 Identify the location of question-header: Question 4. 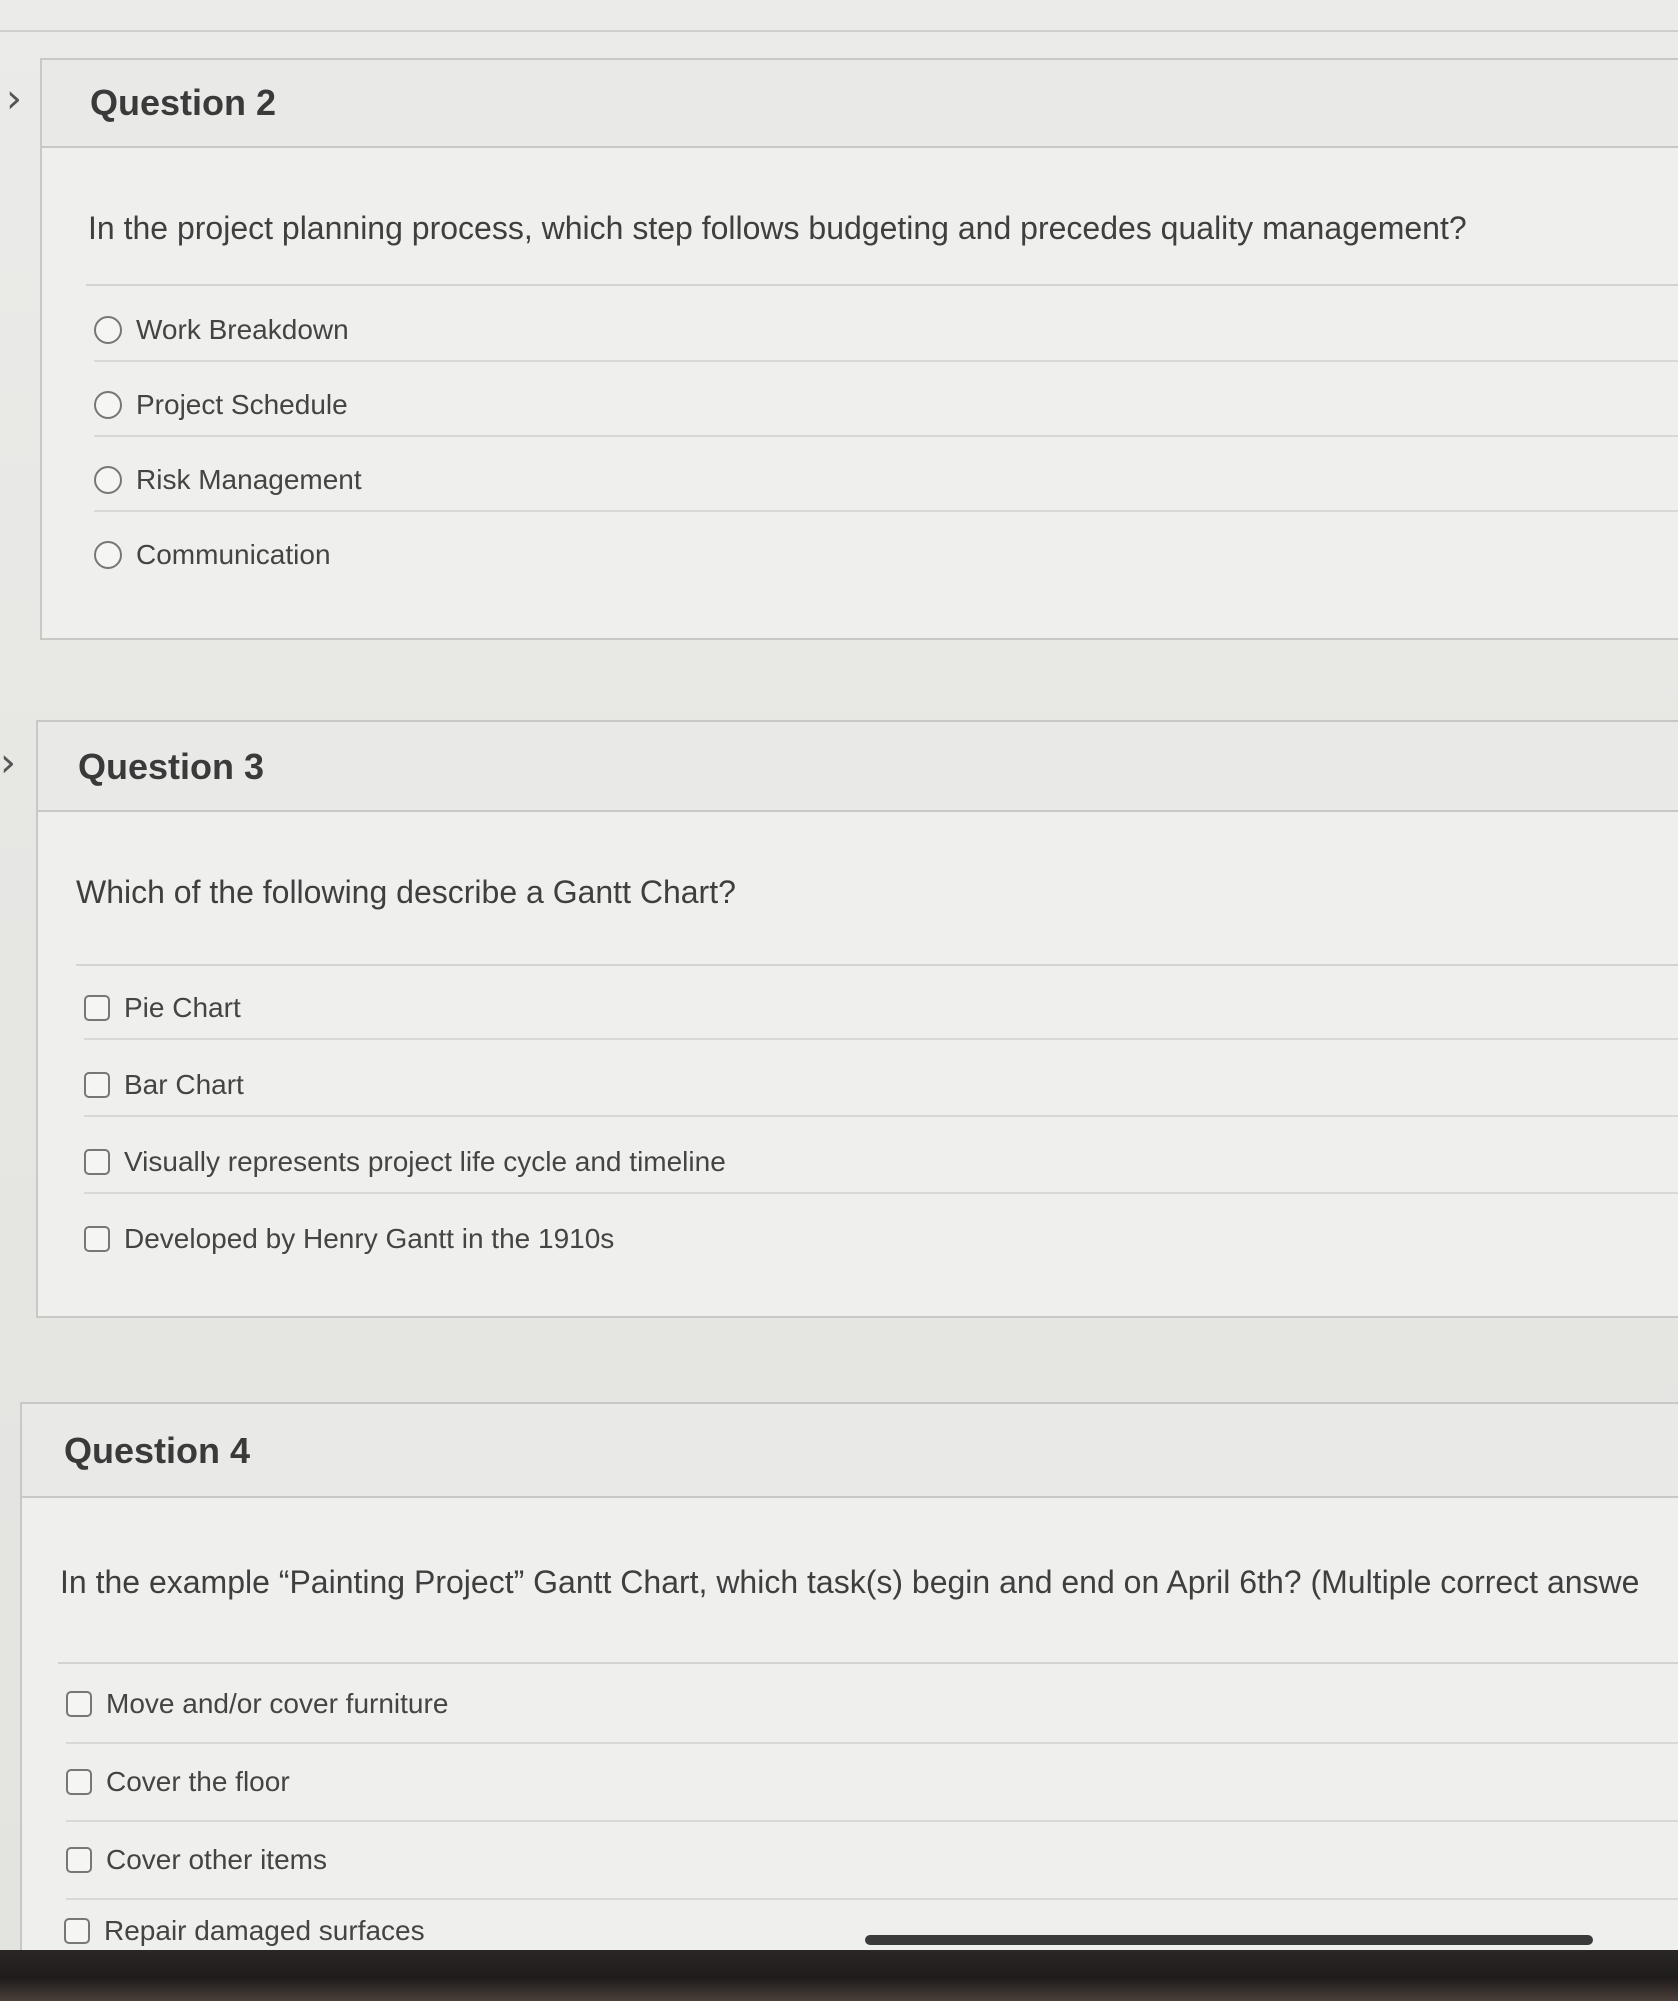
(850, 1451).